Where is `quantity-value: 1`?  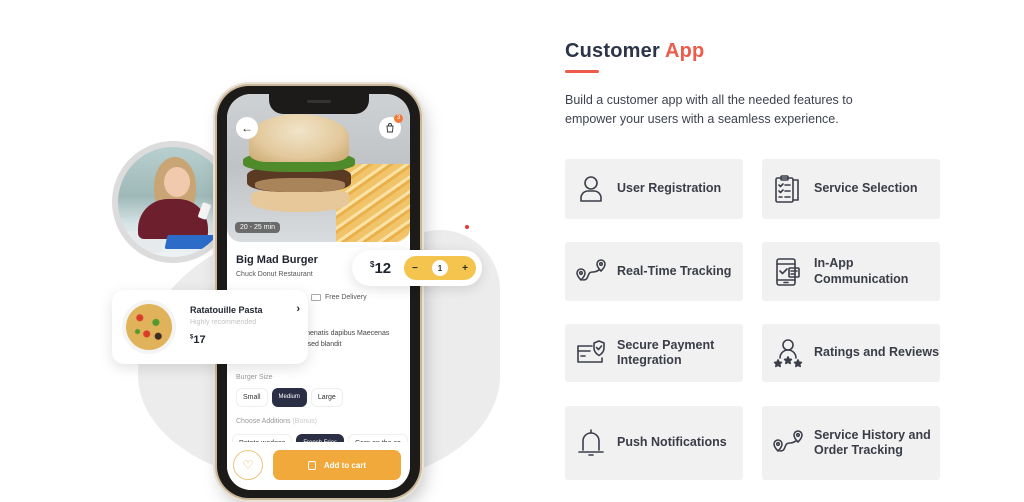
quantity-value: 1 is located at coordinates (440, 268).